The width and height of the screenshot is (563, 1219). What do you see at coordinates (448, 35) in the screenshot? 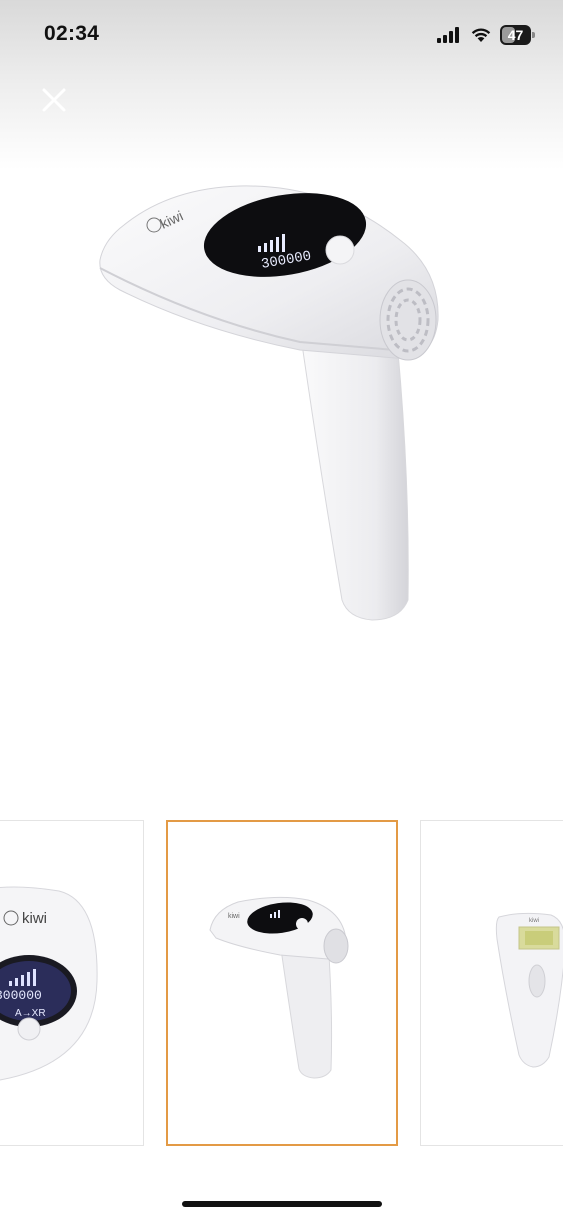
I see `cellular-signal-icon` at bounding box center [448, 35].